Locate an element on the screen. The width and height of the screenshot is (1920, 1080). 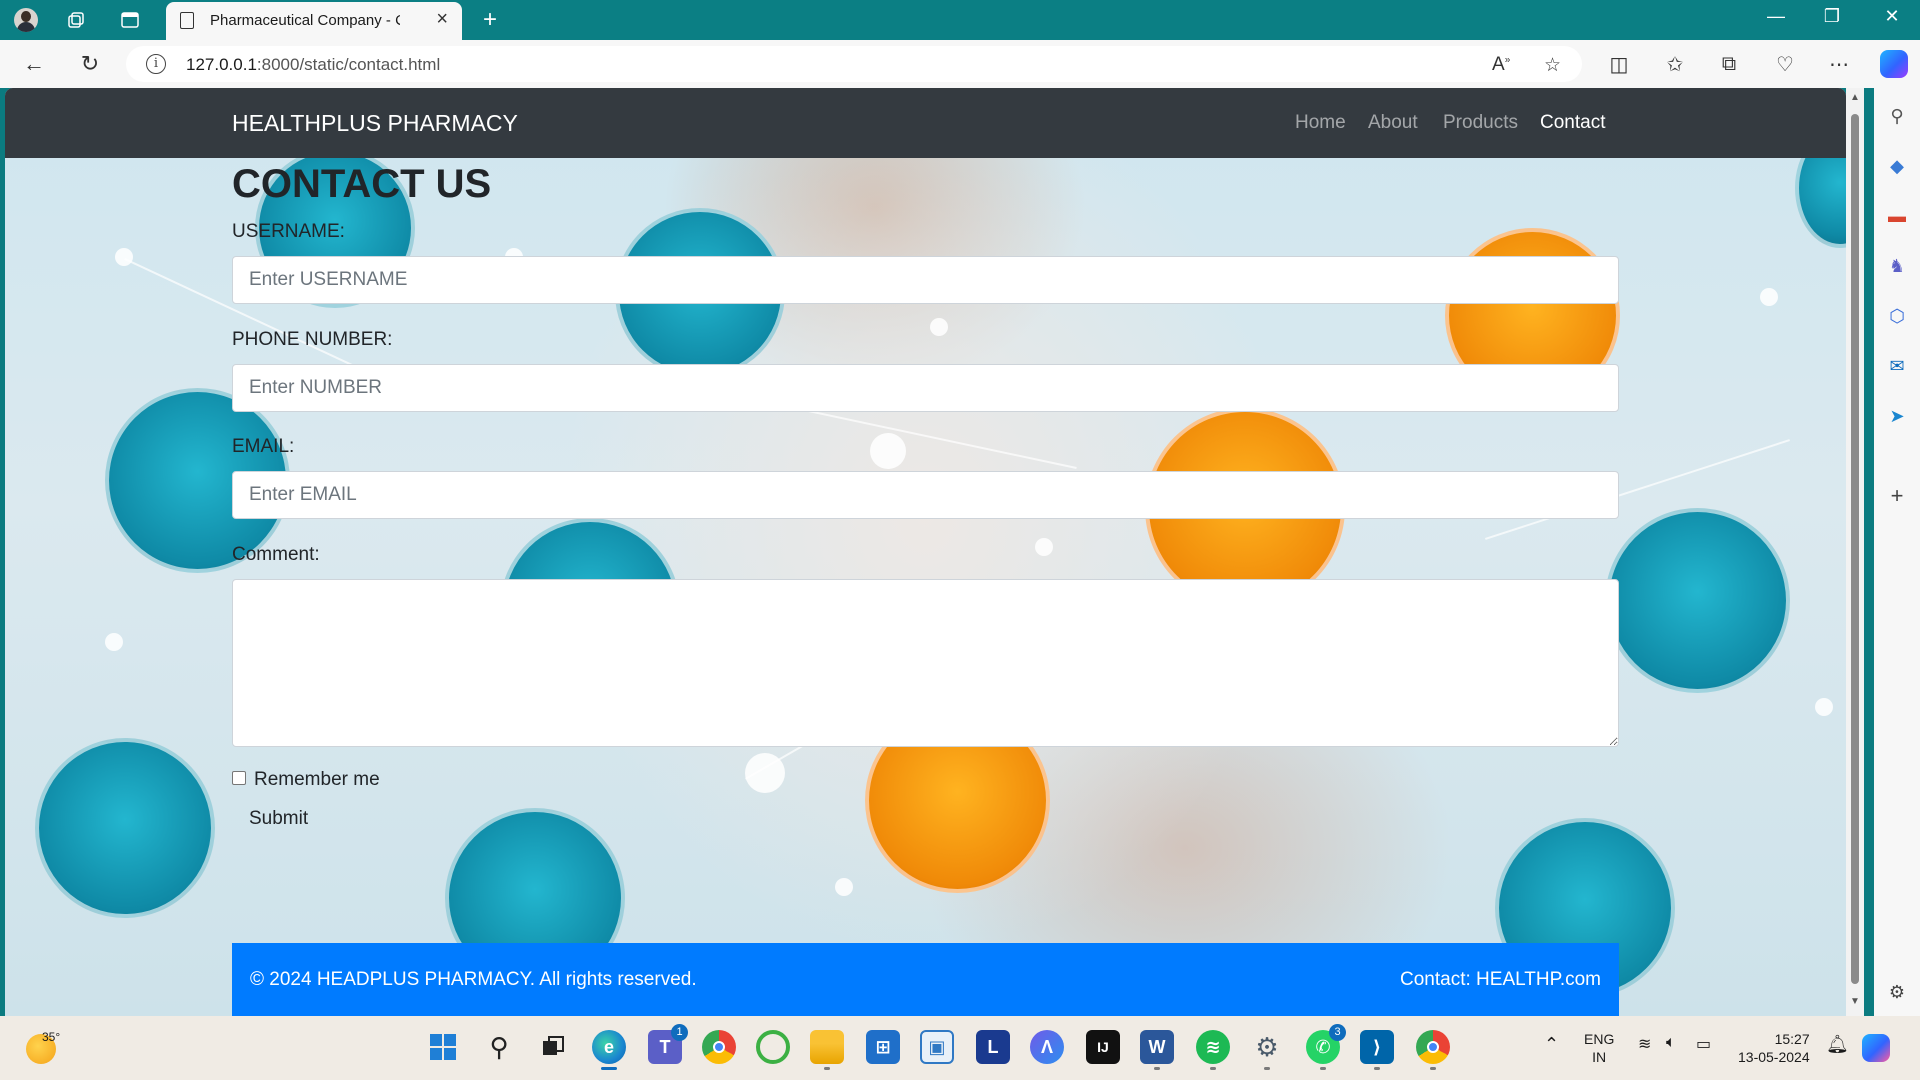
remember-me-checkbox is located at coordinates (239, 778).